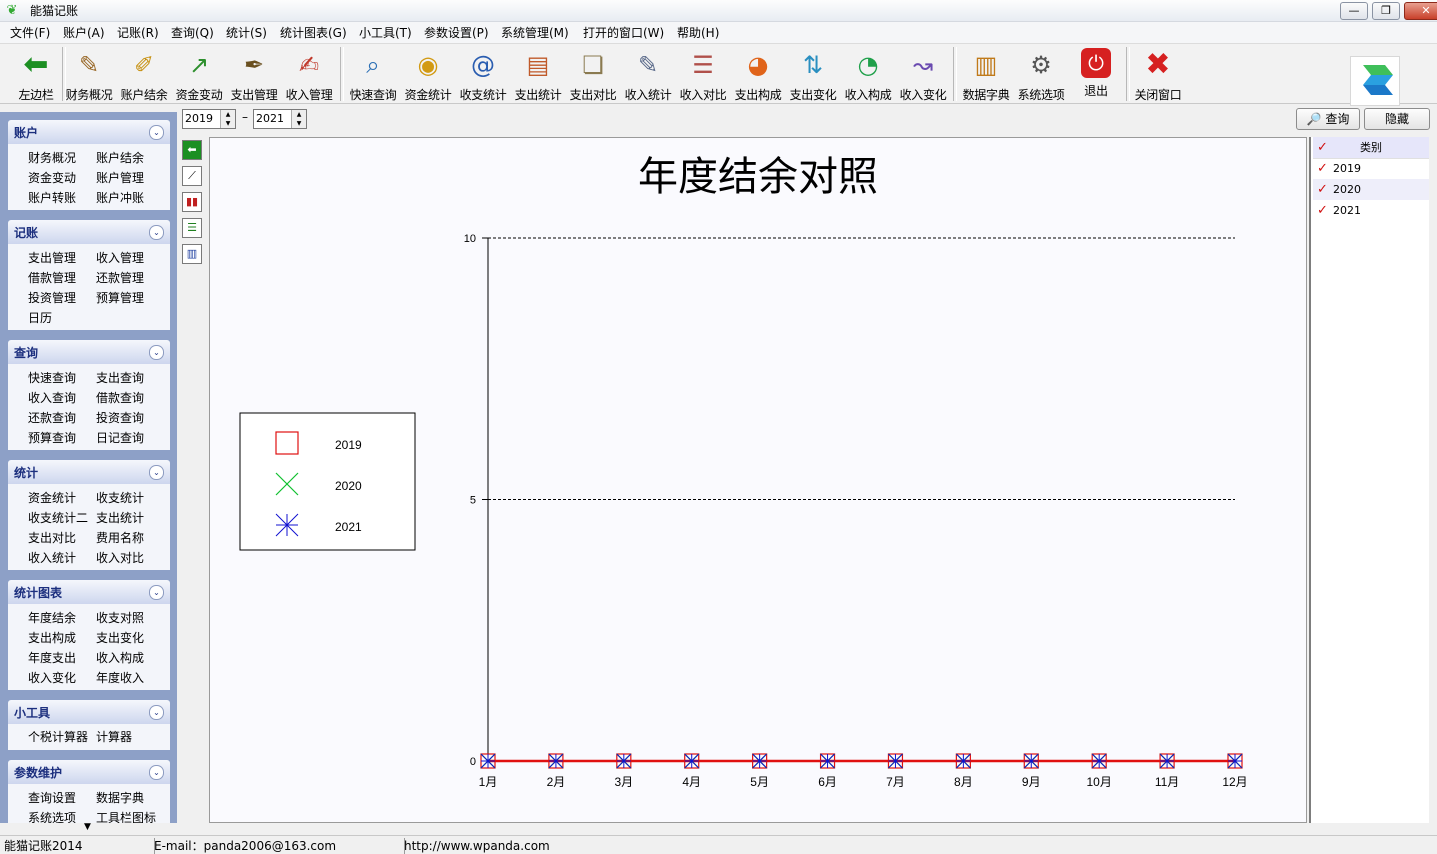  Describe the element at coordinates (813, 74) in the screenshot. I see `toolbar-expense-change-button: ⇅ 支出变化` at that location.